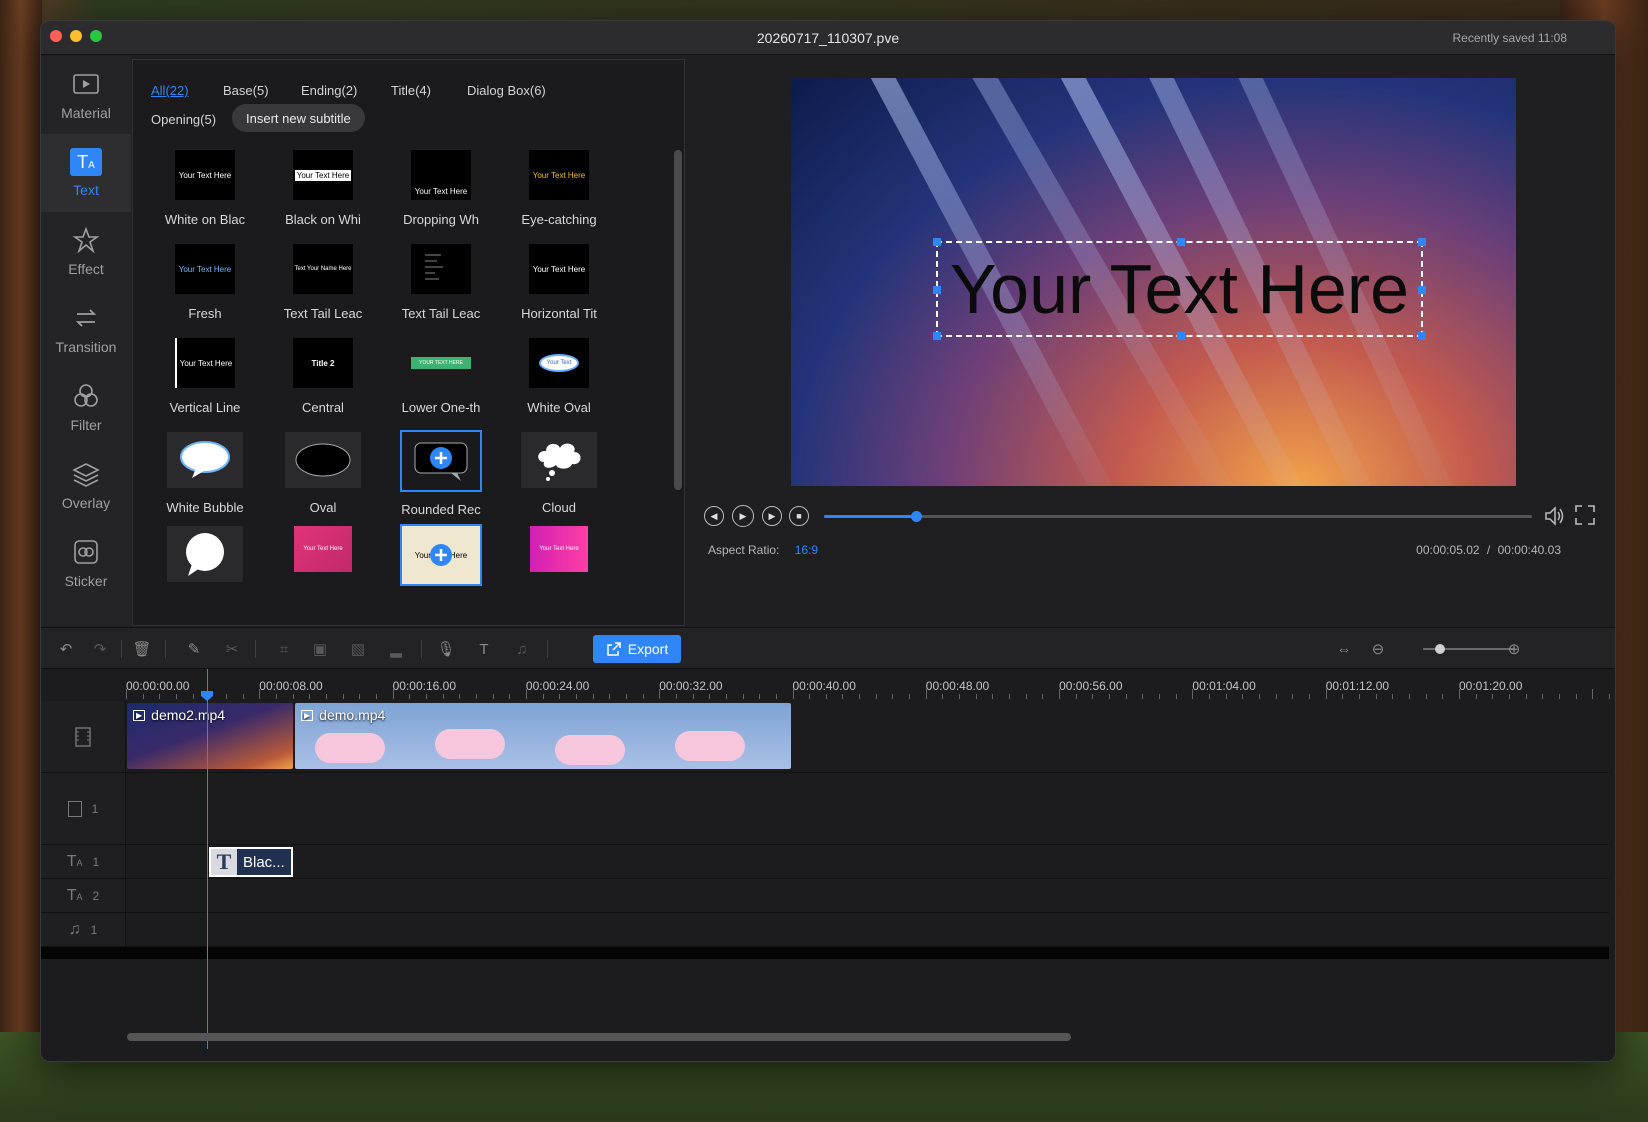 The width and height of the screenshot is (1648, 1122). I want to click on overlay-text: Your Text Here, so click(1179, 289).